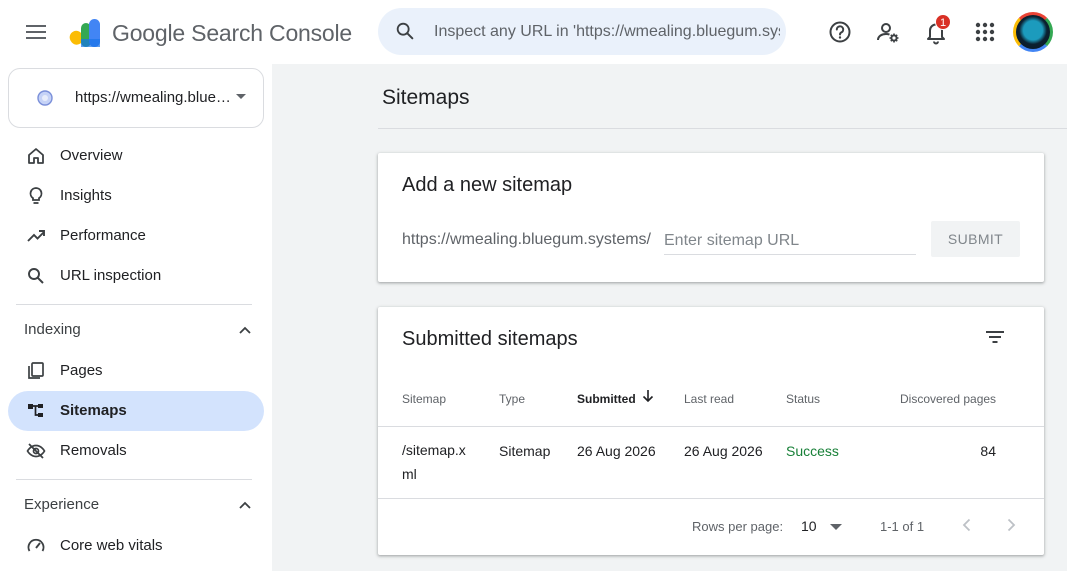 The height and width of the screenshot is (571, 1067). I want to click on cell-last-read: 26 Aug 2026, so click(723, 451).